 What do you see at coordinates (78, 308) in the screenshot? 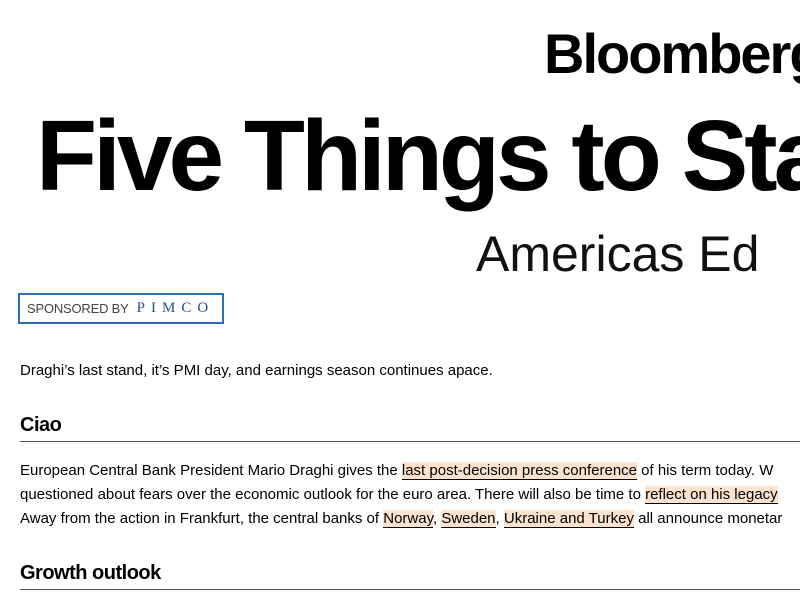
I see `sponsor-label: SPONSORED BY` at bounding box center [78, 308].